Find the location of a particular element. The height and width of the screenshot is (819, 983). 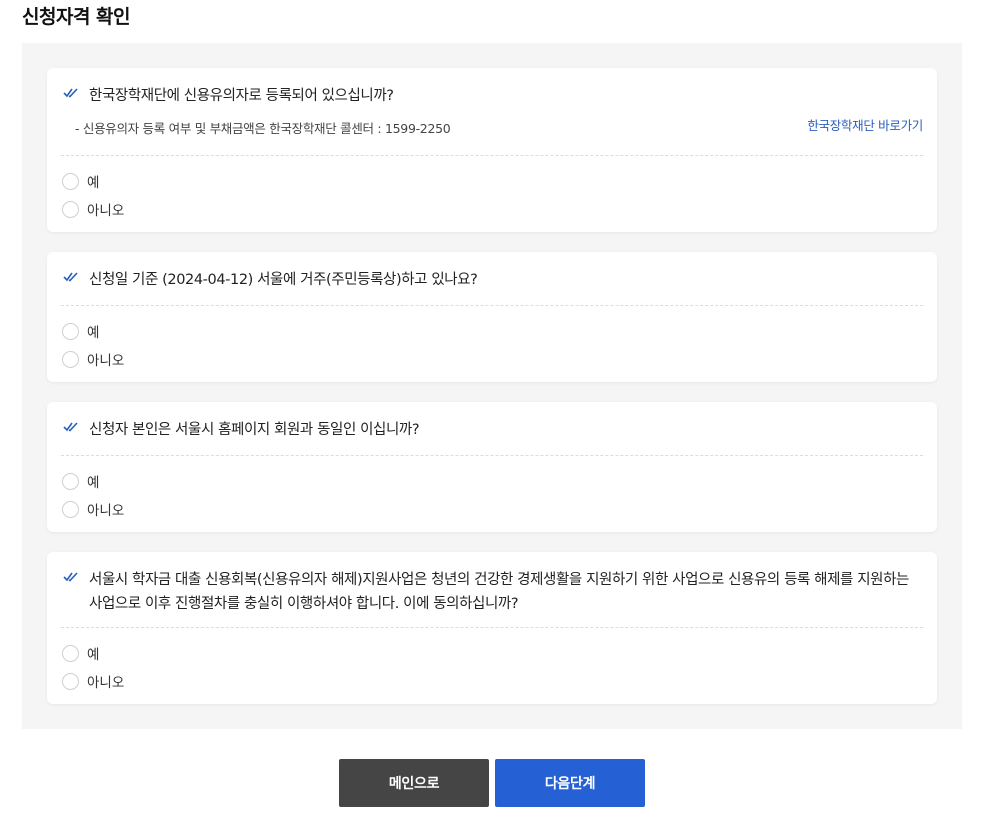

option-yes-2: 예 is located at coordinates (80, 331).